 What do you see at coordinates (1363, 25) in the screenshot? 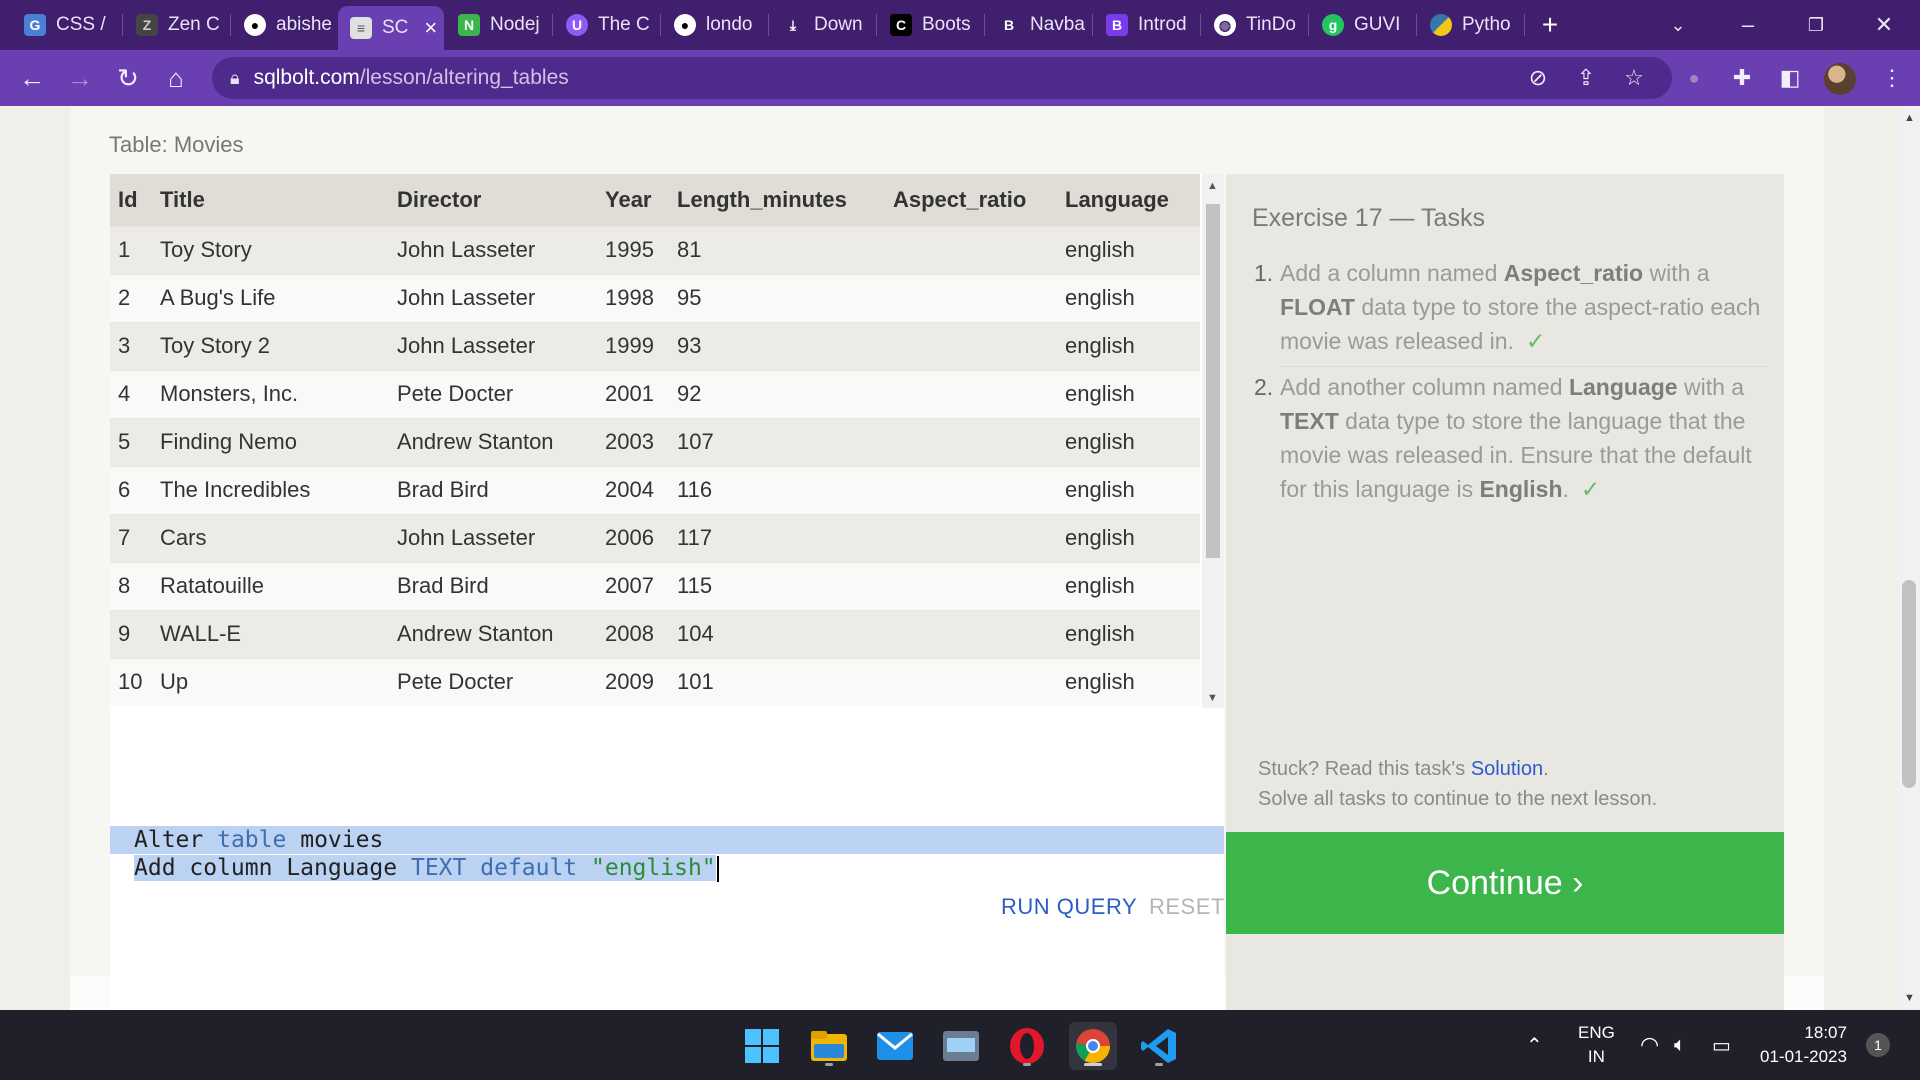
I see `tab-guvi: g GUVI` at bounding box center [1363, 25].